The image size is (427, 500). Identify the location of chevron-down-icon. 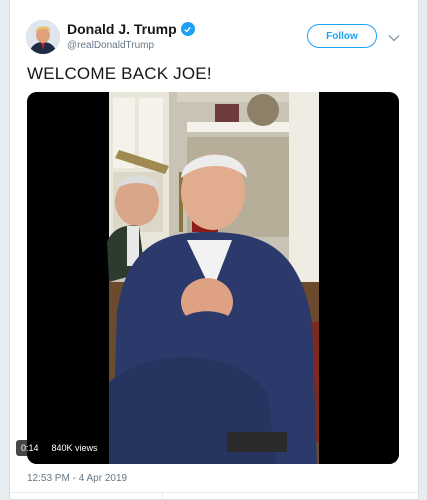
(394, 36).